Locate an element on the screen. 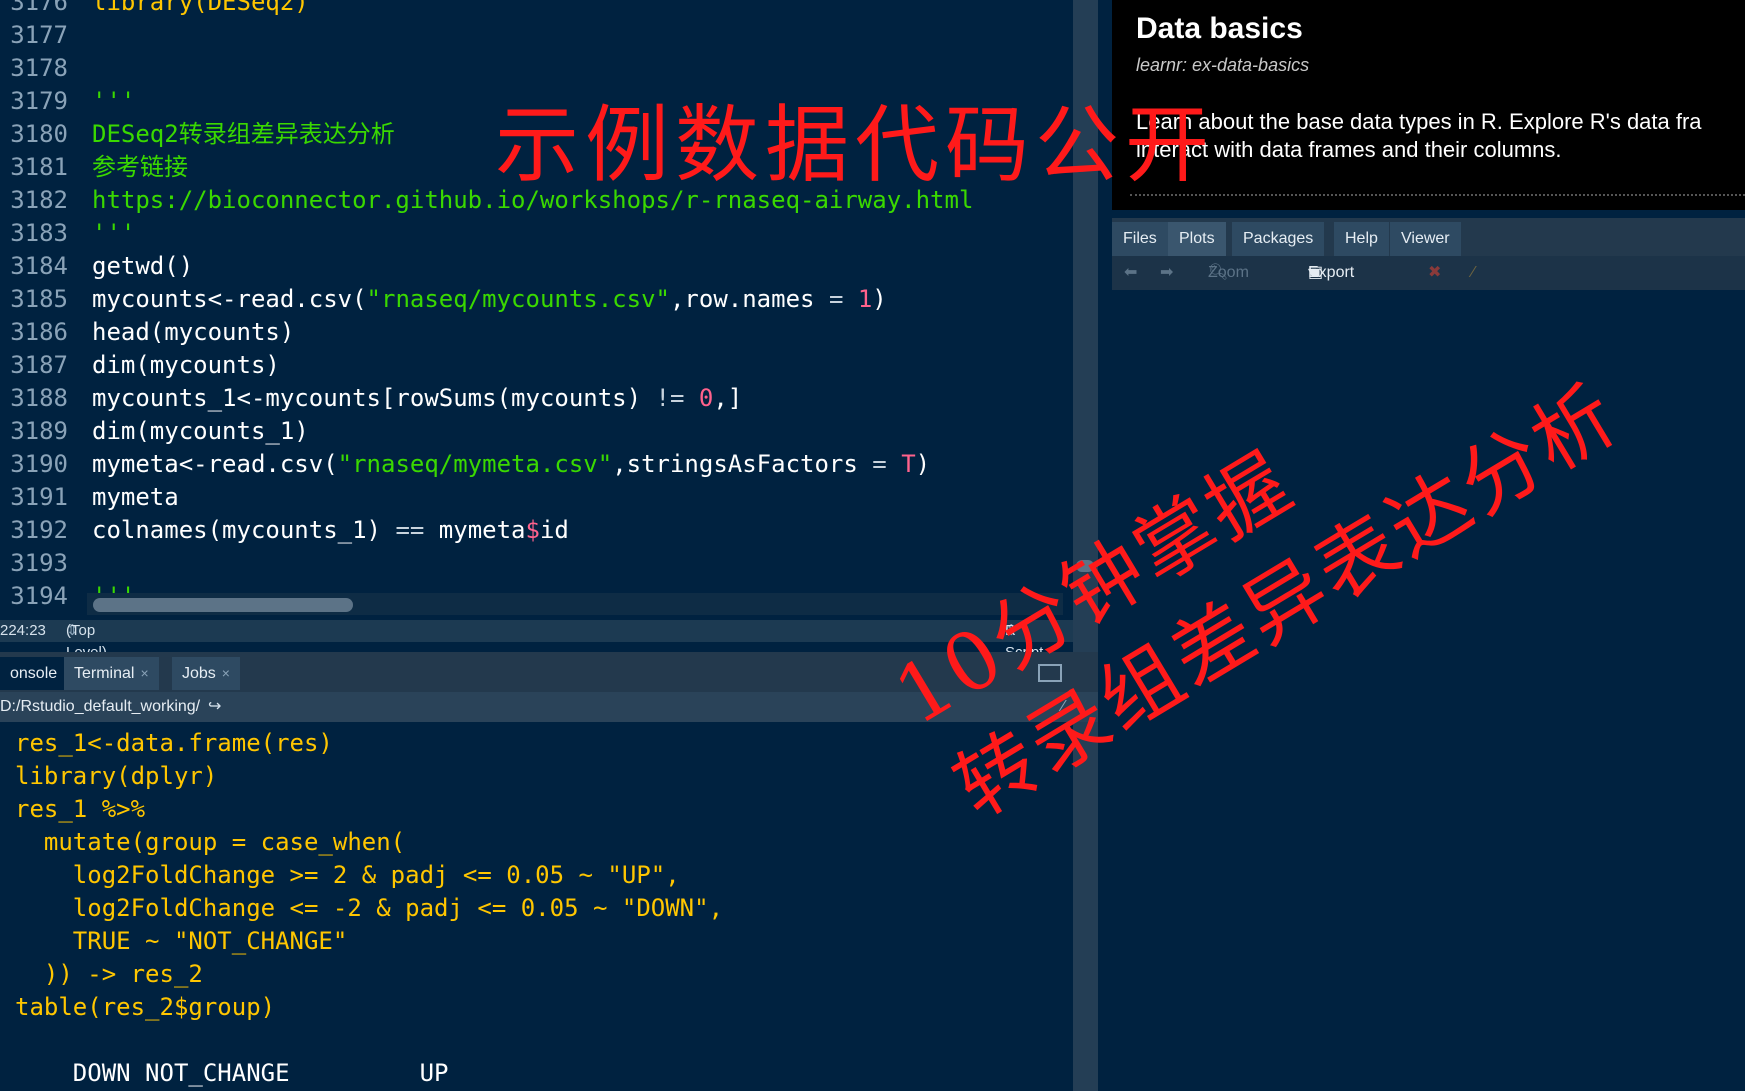 Image resolution: width=1745 pixels, height=1091 pixels. line-number: 3190 is located at coordinates (39, 464).